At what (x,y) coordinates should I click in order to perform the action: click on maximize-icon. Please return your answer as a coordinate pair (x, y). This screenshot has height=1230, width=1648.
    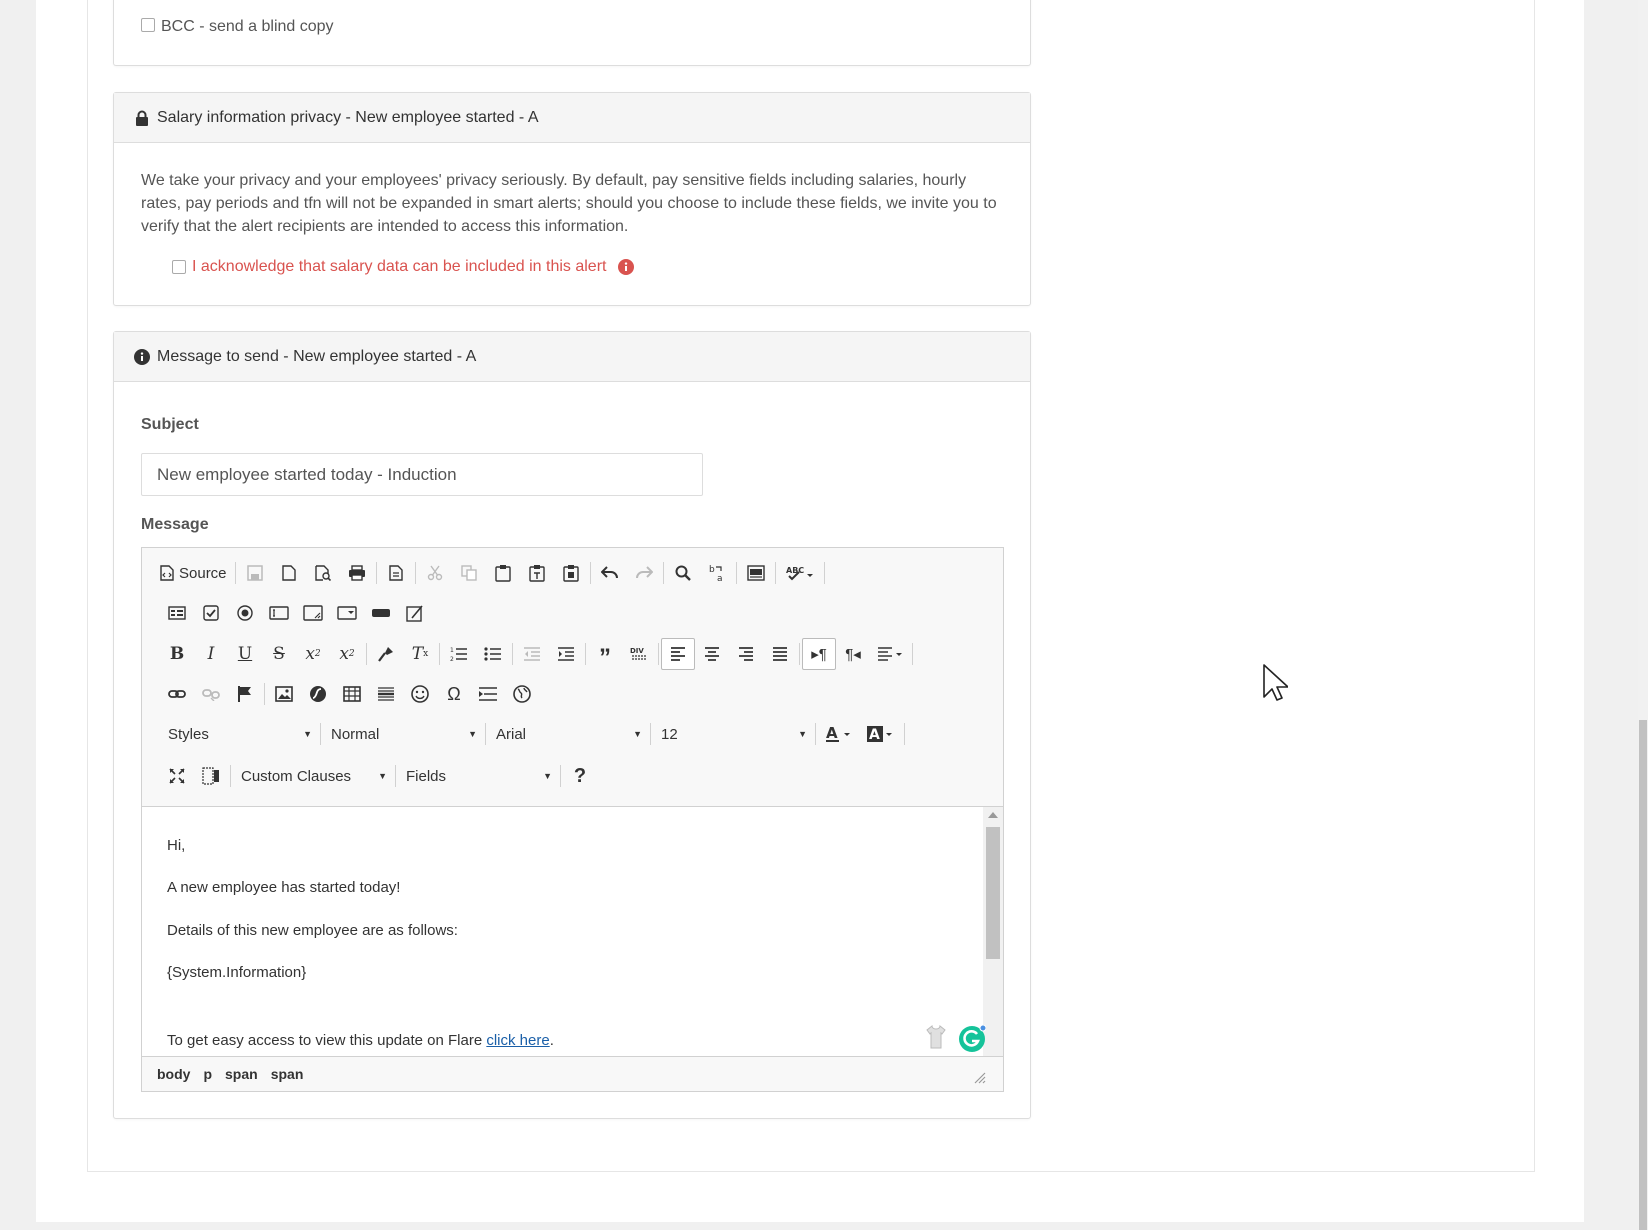
    Looking at the image, I should click on (177, 776).